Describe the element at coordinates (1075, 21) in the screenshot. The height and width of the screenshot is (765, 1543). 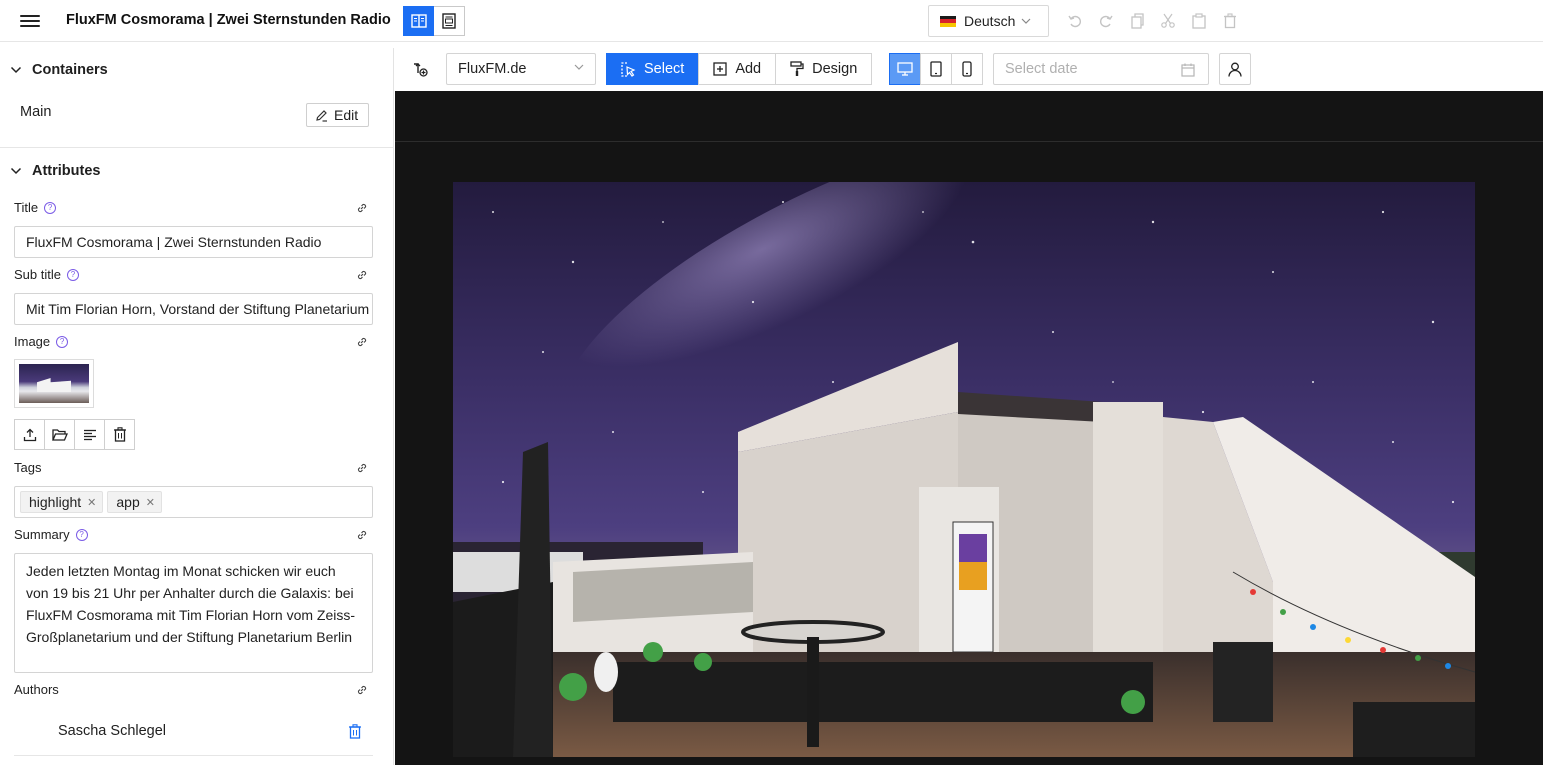
I see `undo-icon` at that location.